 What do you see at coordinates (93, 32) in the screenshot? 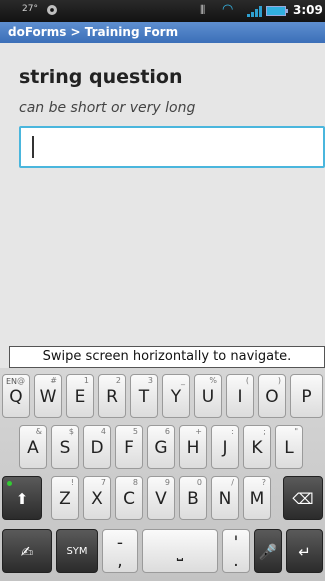
I see `breadcrumb-title: doForms > Training Form` at bounding box center [93, 32].